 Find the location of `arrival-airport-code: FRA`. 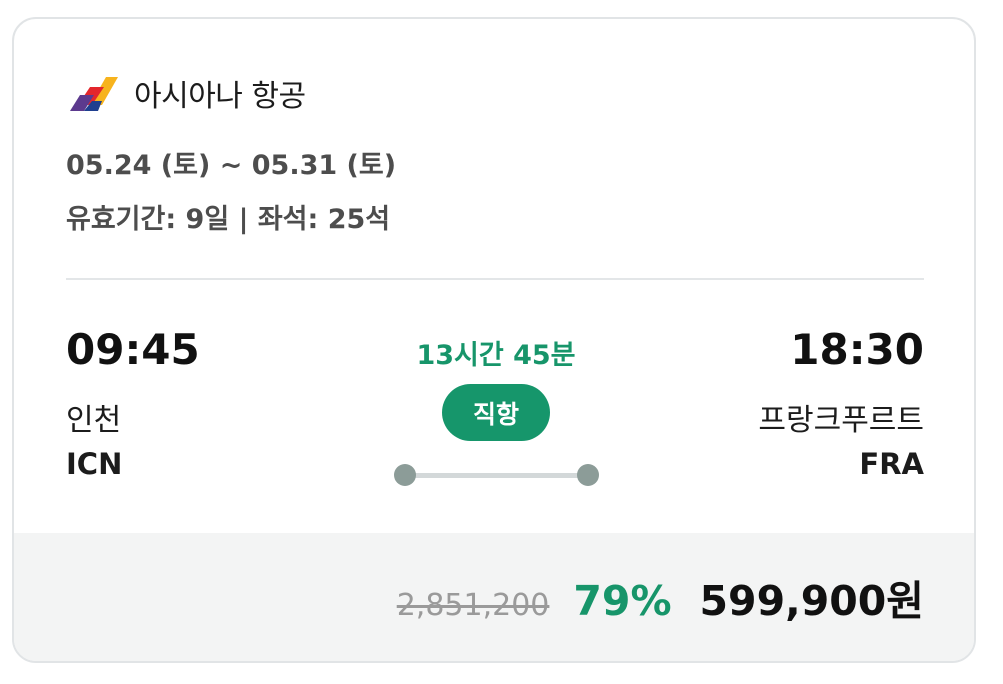

arrival-airport-code: FRA is located at coordinates (891, 464).